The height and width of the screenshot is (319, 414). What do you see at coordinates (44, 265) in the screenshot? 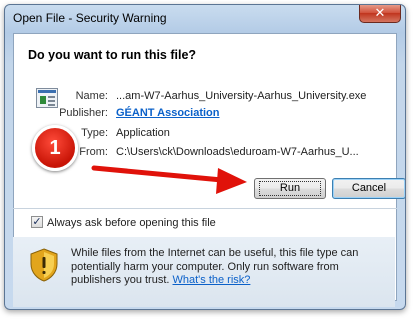
I see `security-shield-icon` at bounding box center [44, 265].